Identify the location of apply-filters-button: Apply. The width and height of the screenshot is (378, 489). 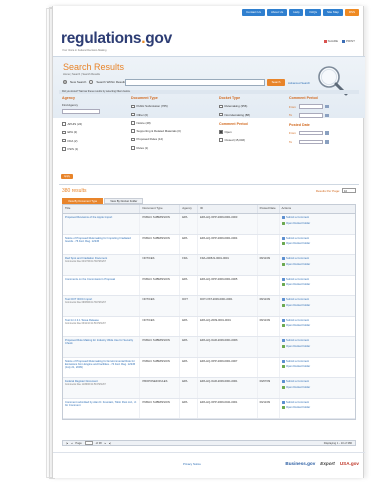
(67, 176).